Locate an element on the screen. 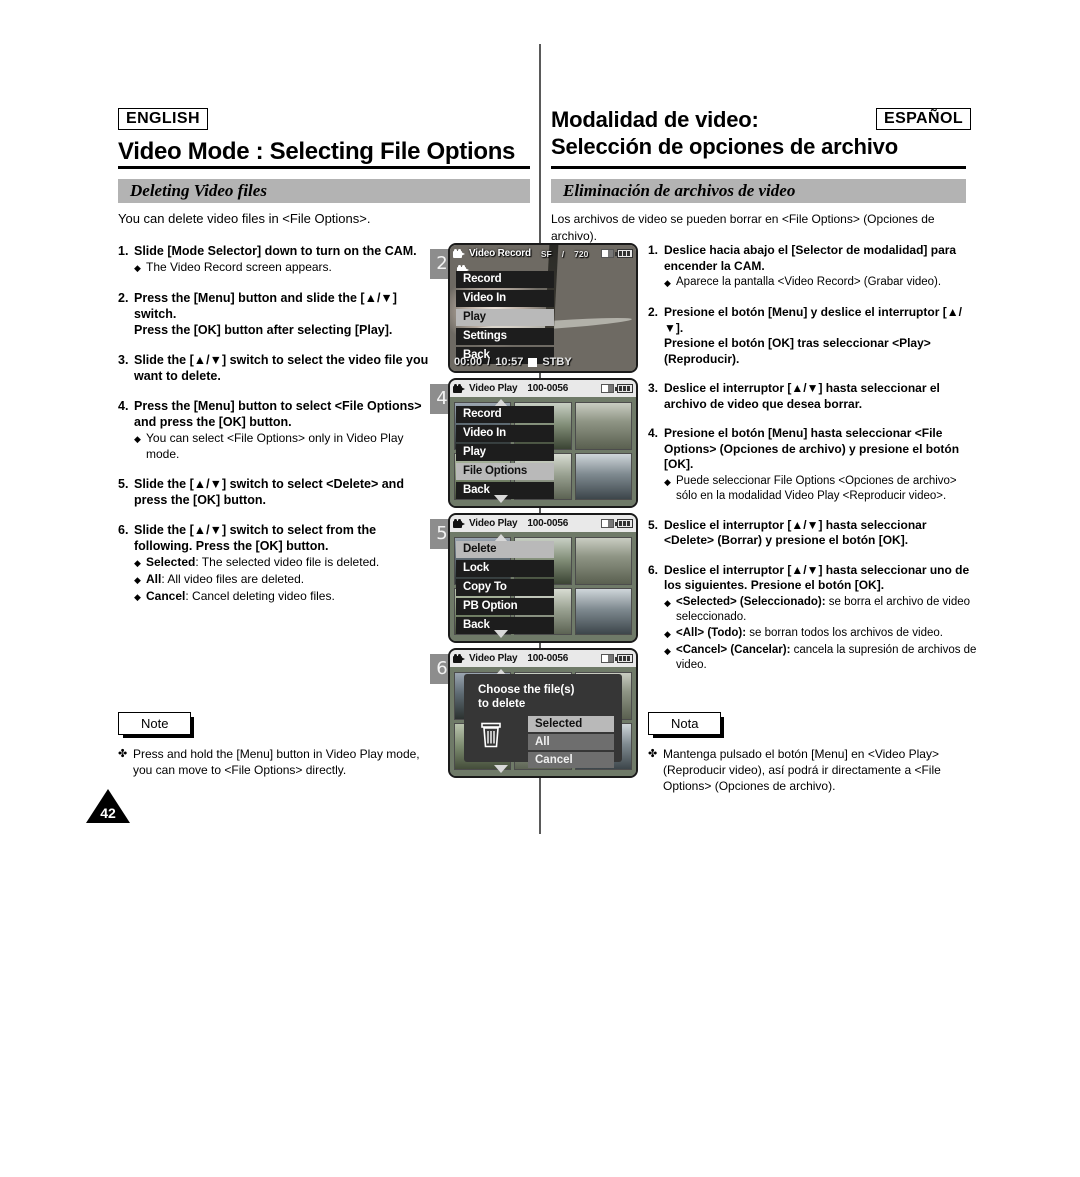 This screenshot has width=1080, height=1177. bullet-text: The Video Record screen appears. is located at coordinates (239, 267).